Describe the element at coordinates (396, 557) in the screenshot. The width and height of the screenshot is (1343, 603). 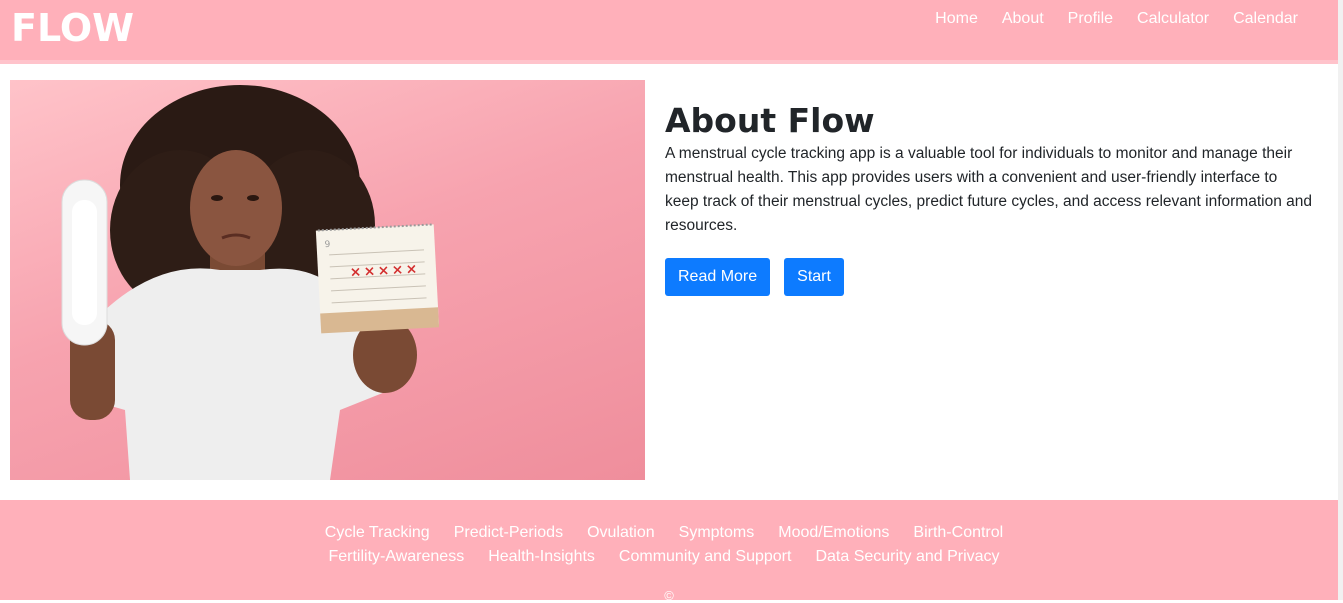
I see `footer-link-fertility-awareness: Fertility-Awareness` at that location.